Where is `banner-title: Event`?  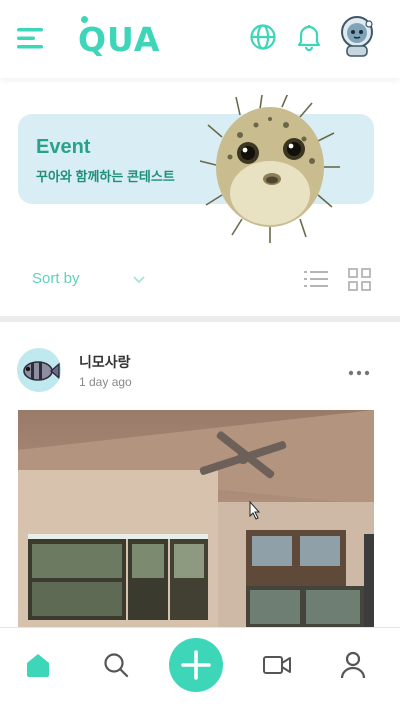 banner-title: Event is located at coordinates (63, 147).